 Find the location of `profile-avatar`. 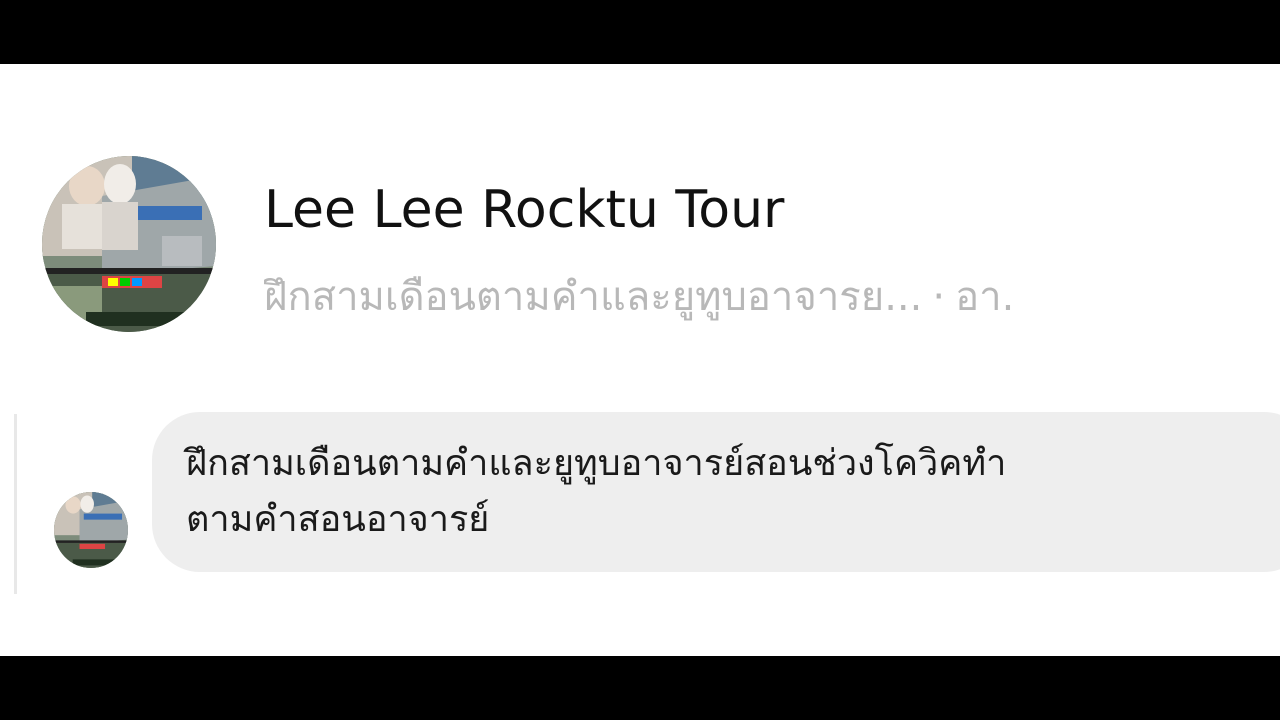

profile-avatar is located at coordinates (129, 244).